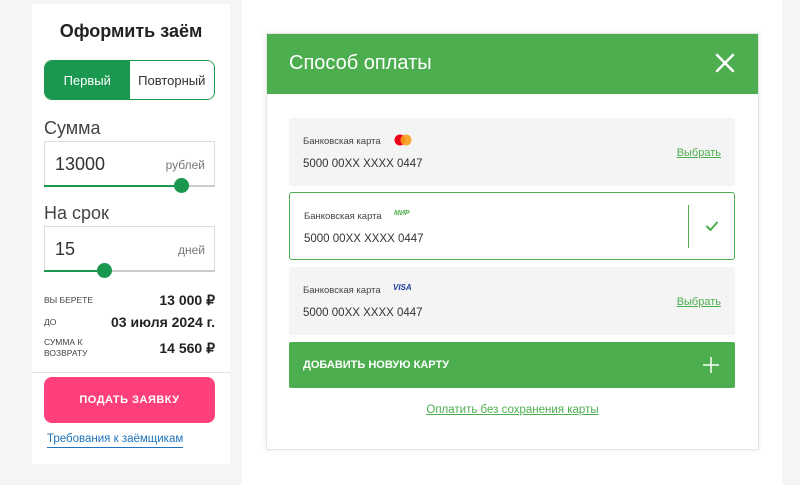 The height and width of the screenshot is (485, 800). I want to click on amount-slider-fill, so click(112, 186).